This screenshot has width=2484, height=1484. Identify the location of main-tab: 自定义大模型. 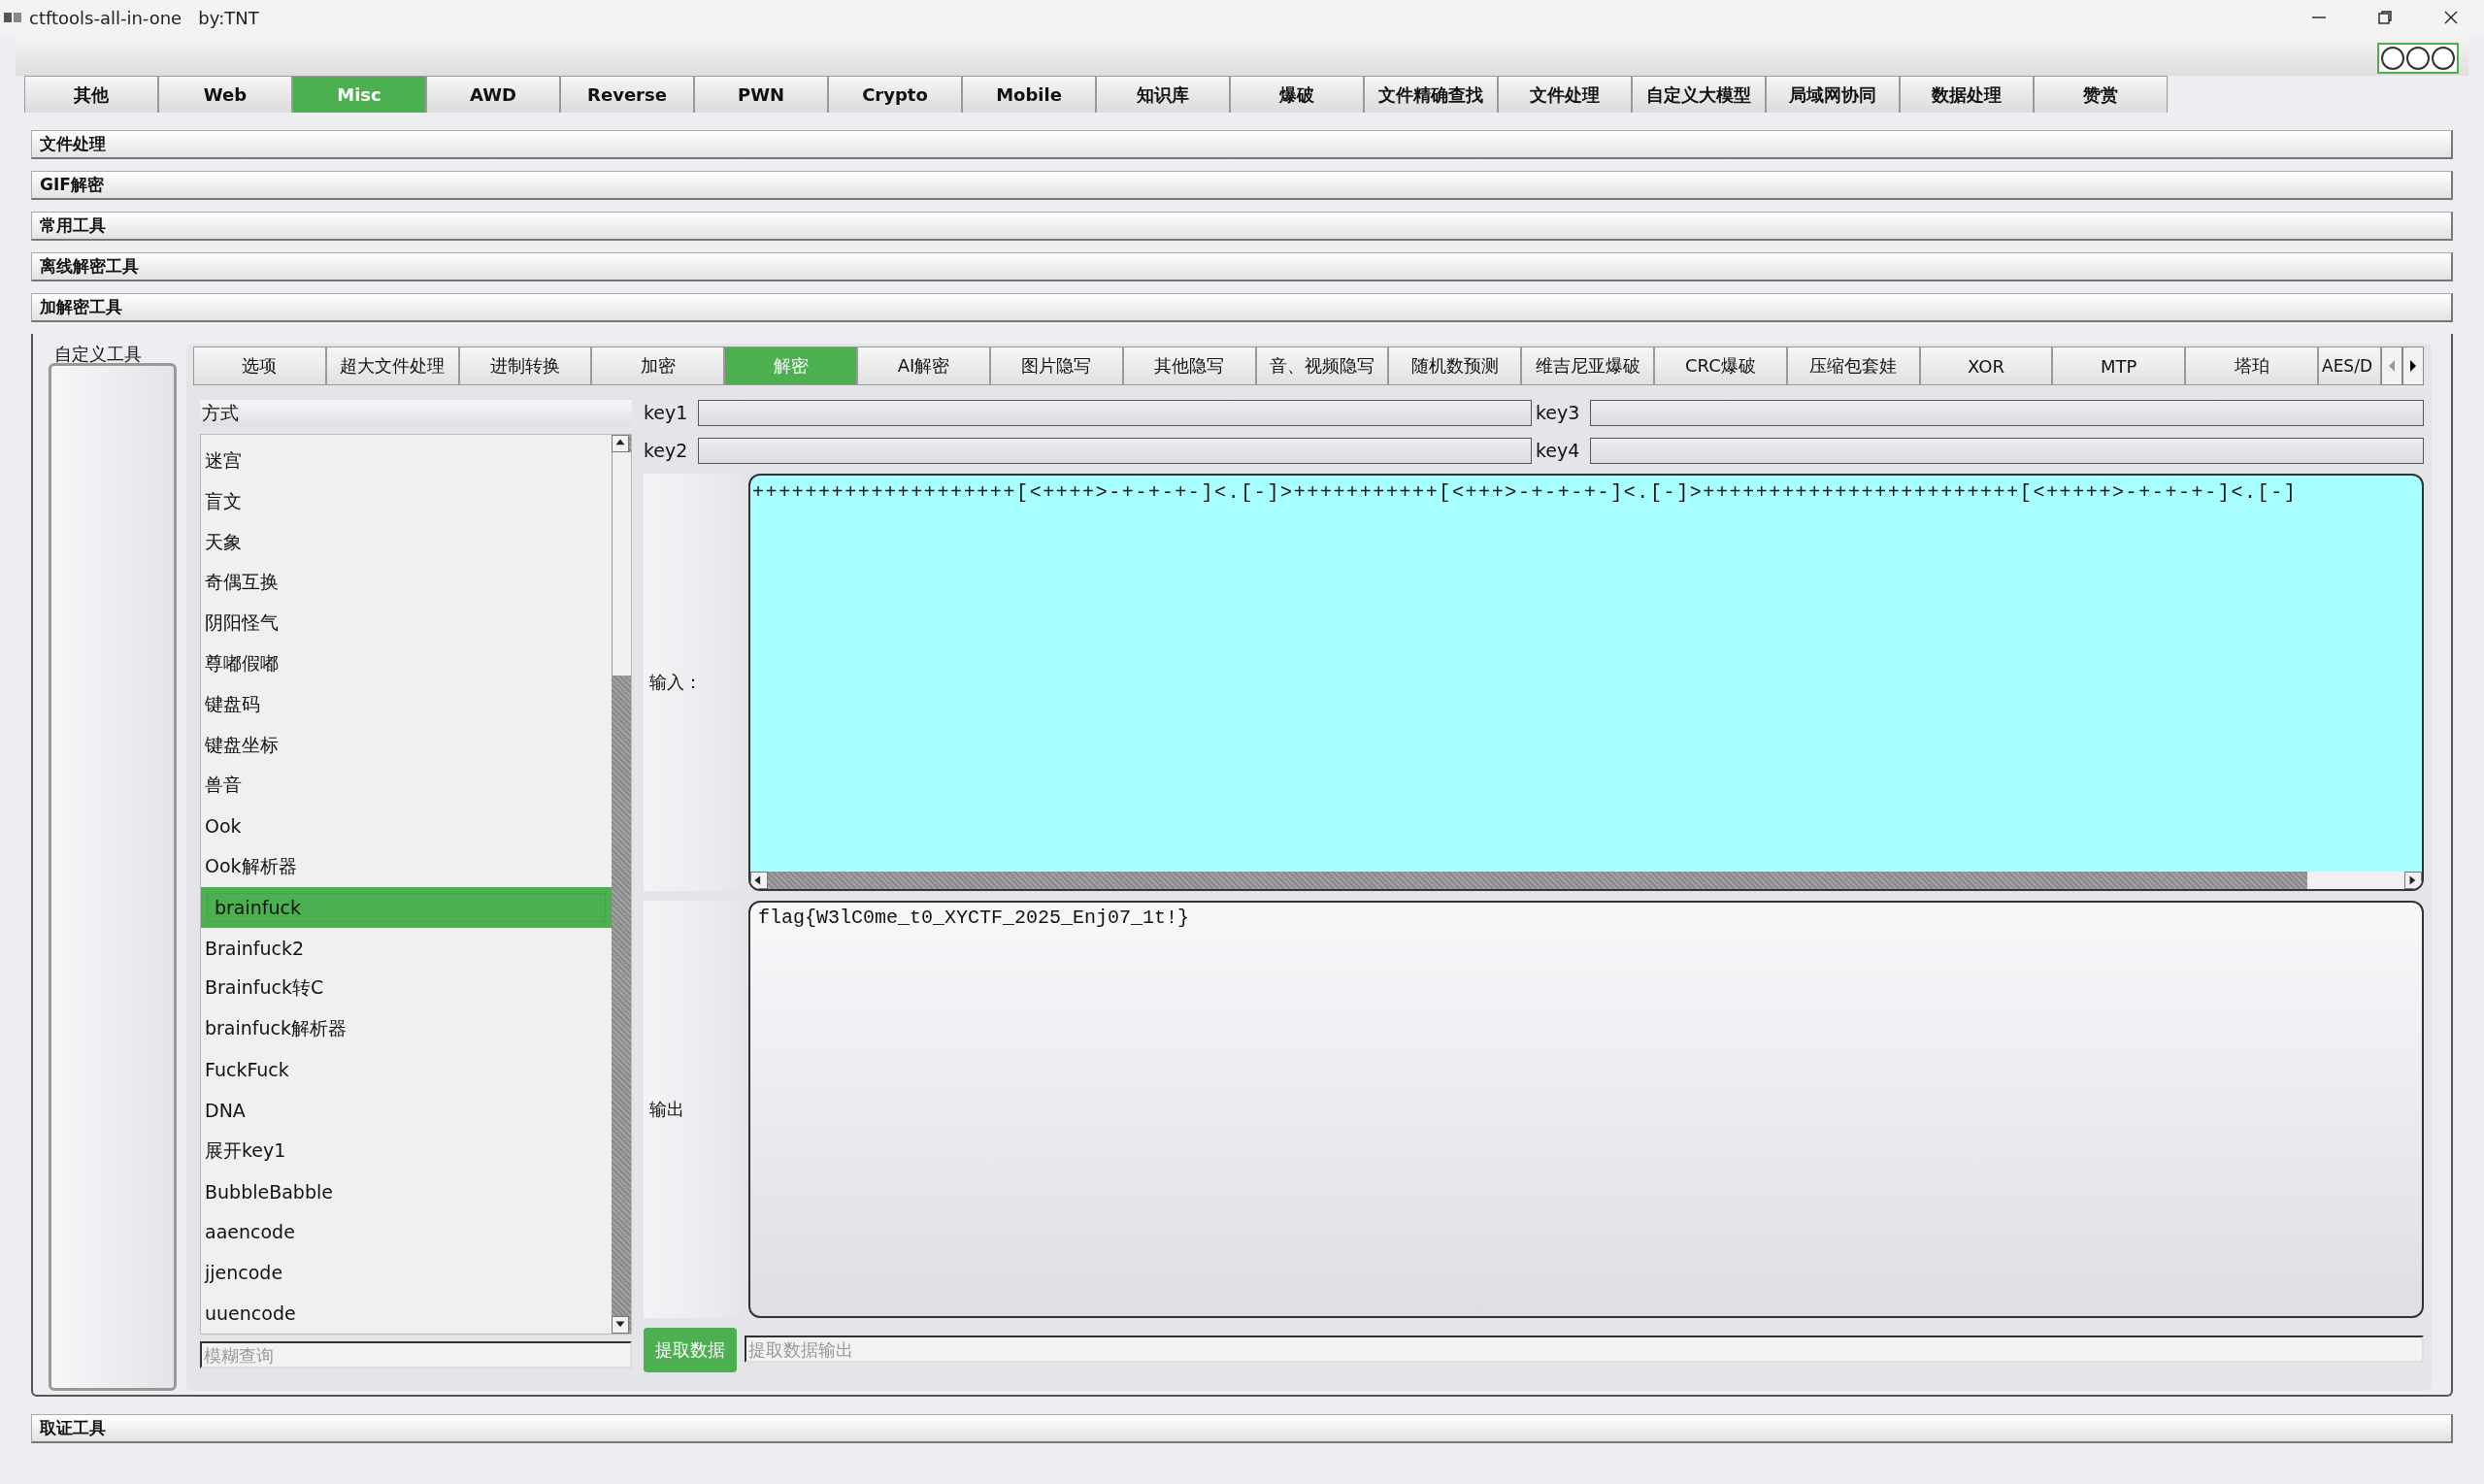
(1699, 94).